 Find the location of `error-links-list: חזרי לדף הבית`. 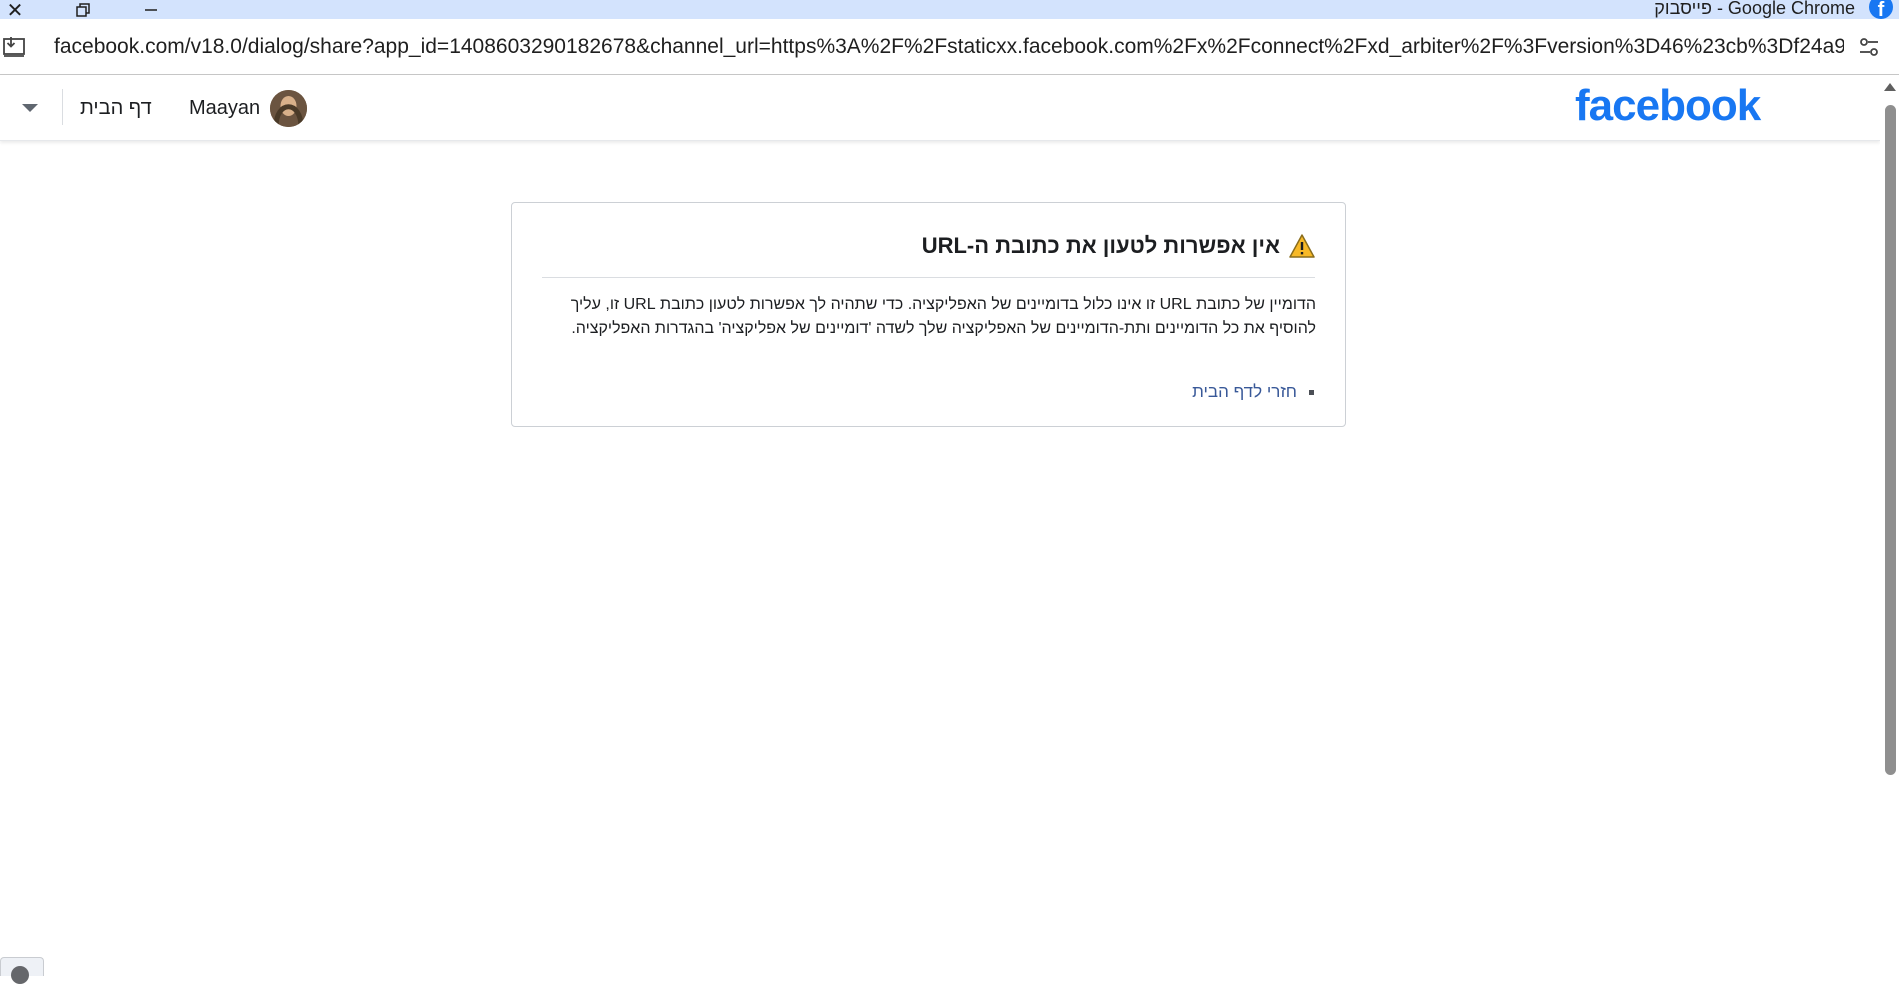

error-links-list: חזרי לדף הבית is located at coordinates (1254, 392).